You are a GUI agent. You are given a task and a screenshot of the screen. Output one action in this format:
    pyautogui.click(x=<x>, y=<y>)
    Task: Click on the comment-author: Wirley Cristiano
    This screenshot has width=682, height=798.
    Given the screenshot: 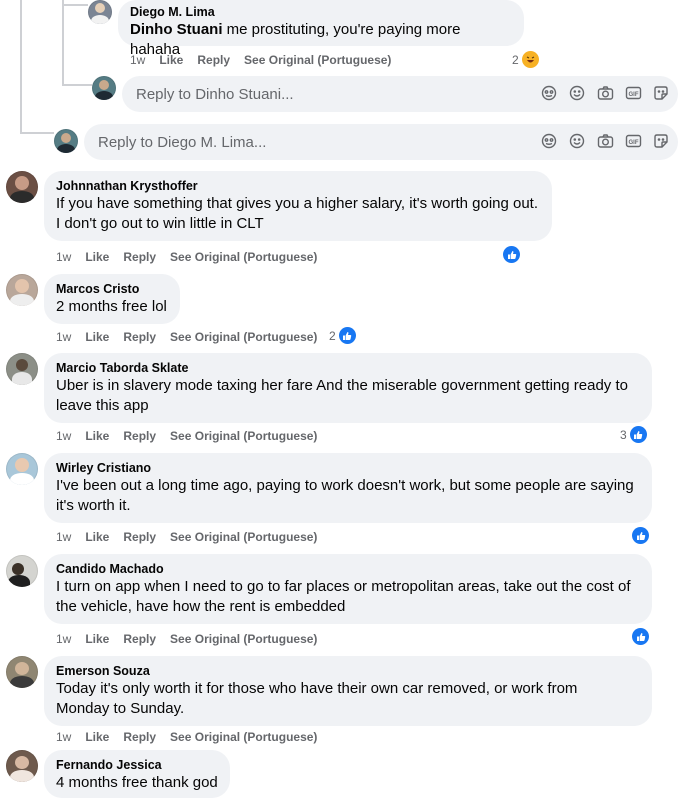 What is the action you would take?
    pyautogui.click(x=348, y=468)
    